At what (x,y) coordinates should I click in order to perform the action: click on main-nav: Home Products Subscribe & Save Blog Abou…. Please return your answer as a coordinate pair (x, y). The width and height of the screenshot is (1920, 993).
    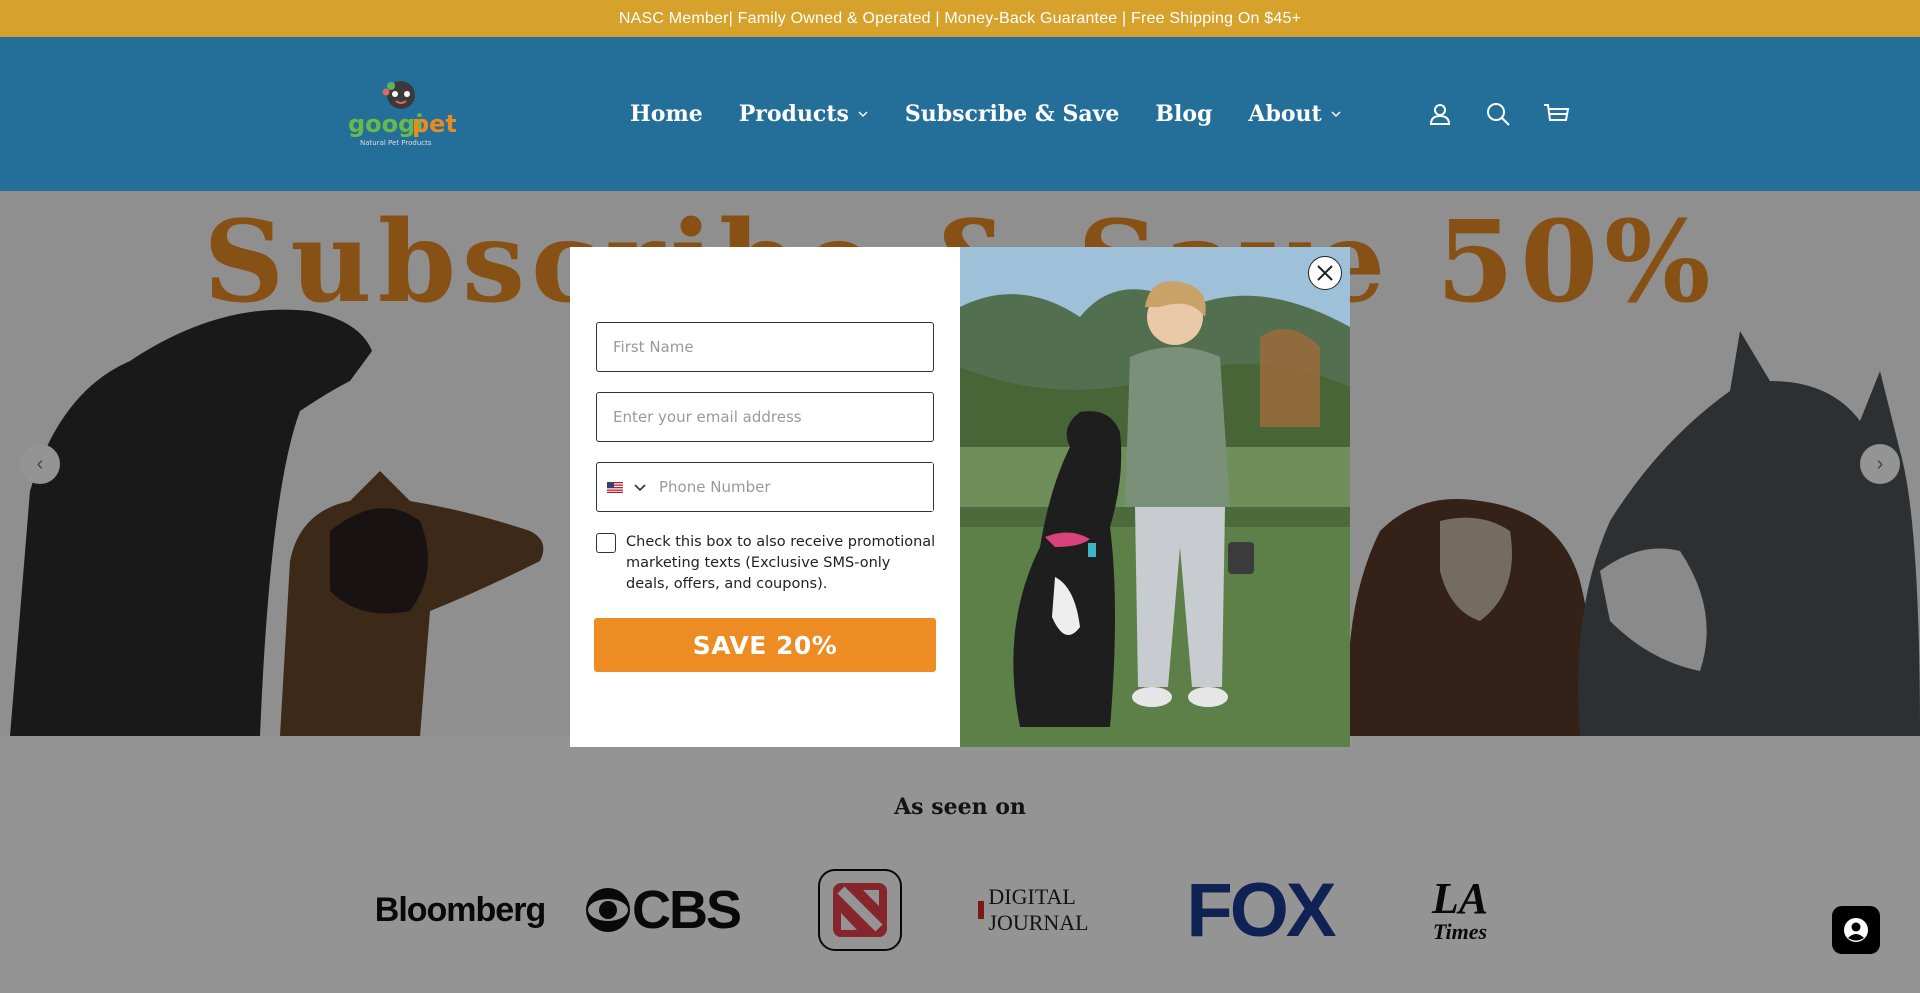
    Looking at the image, I should click on (986, 114).